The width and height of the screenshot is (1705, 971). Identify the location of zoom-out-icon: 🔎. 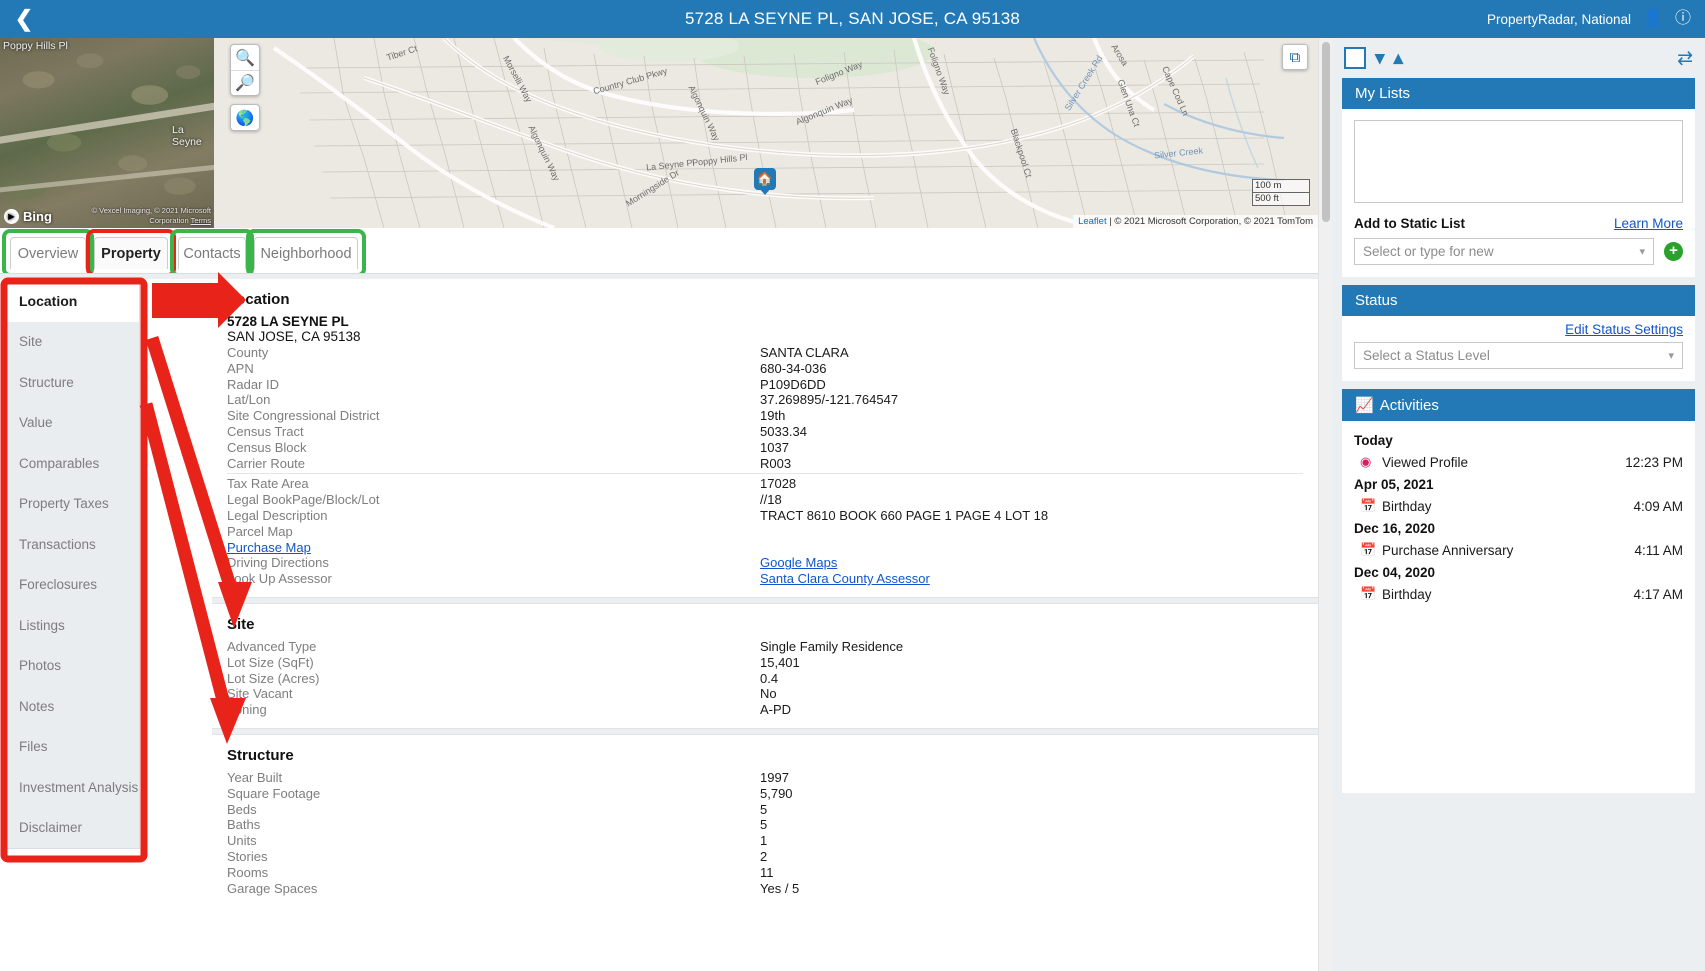
(245, 82).